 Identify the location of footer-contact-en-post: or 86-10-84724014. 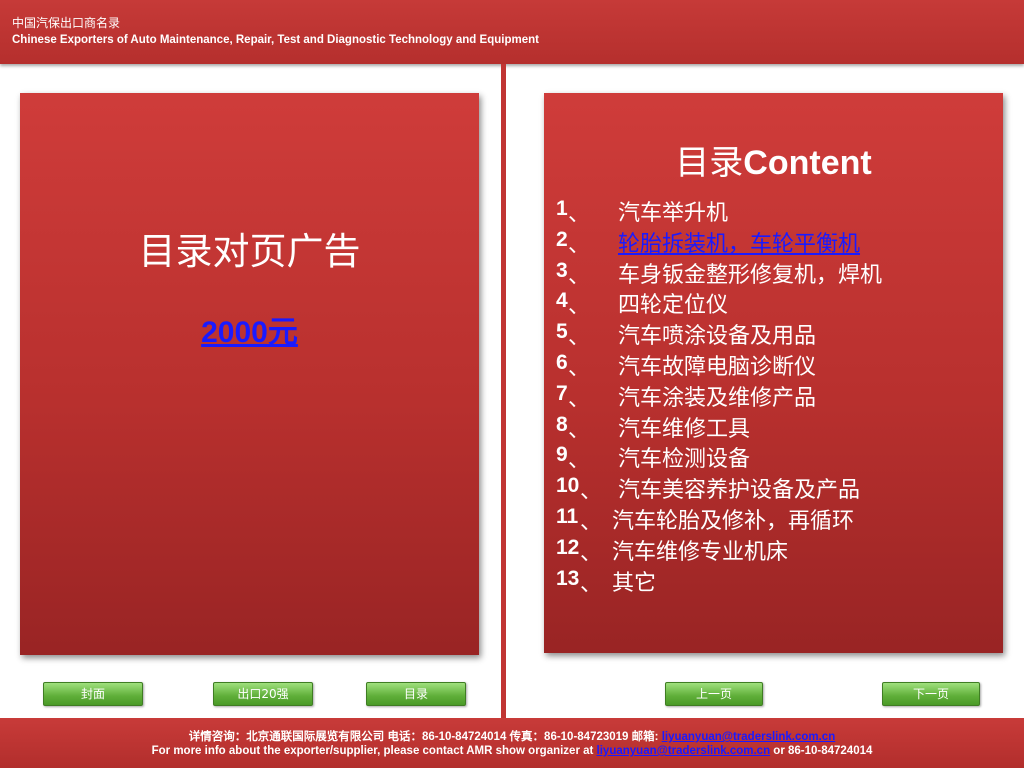
(821, 751).